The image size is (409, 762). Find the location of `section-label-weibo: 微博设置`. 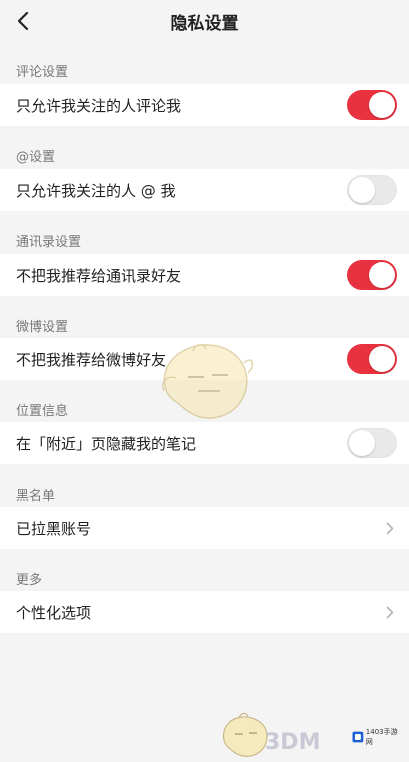

section-label-weibo: 微博设置 is located at coordinates (42, 327).